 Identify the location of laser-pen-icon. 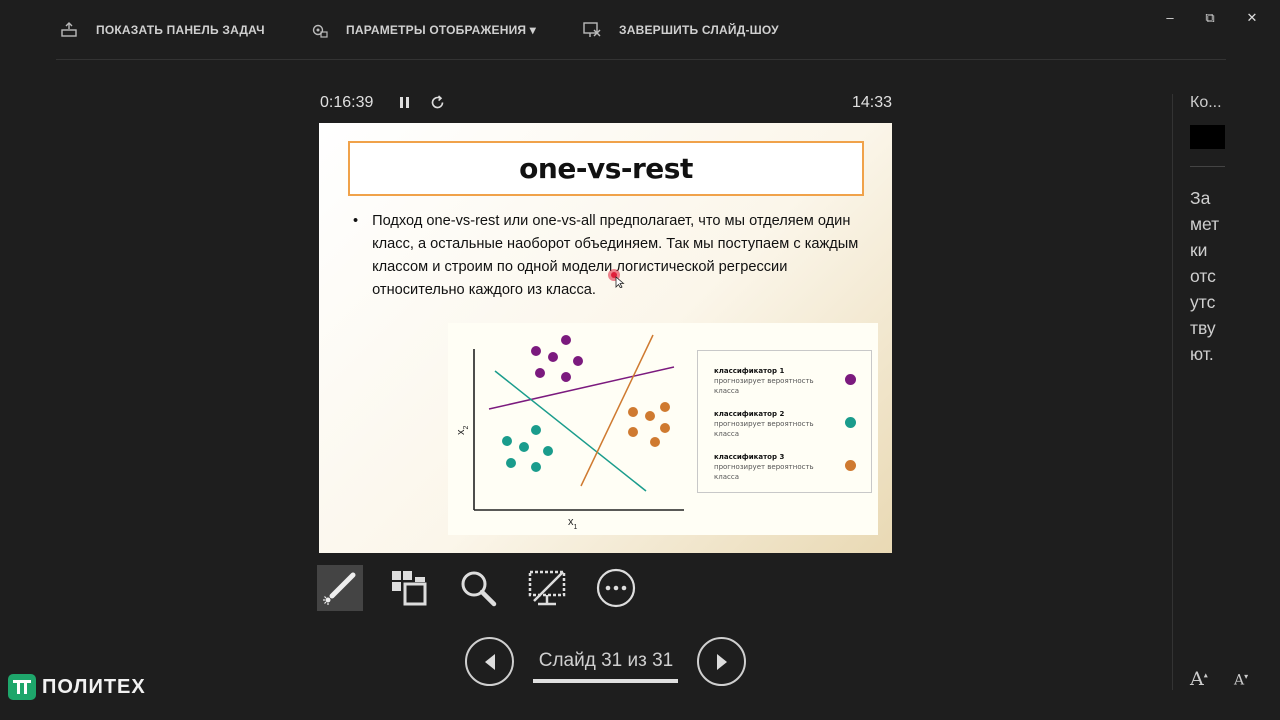
(339, 588).